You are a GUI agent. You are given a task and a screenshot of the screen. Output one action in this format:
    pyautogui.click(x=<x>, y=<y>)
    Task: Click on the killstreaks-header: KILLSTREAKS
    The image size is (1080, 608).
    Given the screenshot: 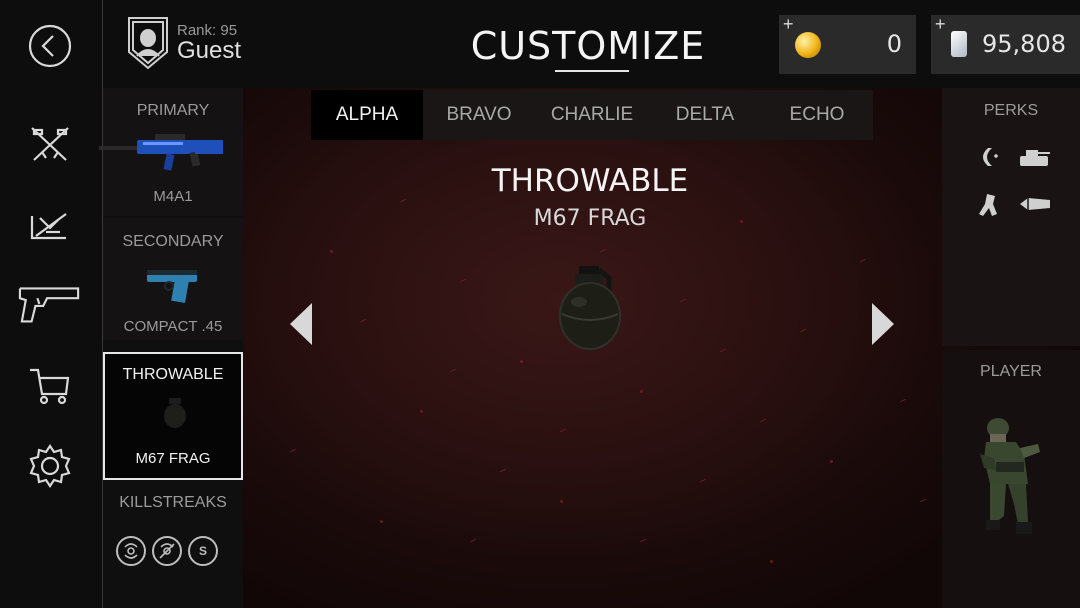 What is the action you would take?
    pyautogui.click(x=173, y=502)
    